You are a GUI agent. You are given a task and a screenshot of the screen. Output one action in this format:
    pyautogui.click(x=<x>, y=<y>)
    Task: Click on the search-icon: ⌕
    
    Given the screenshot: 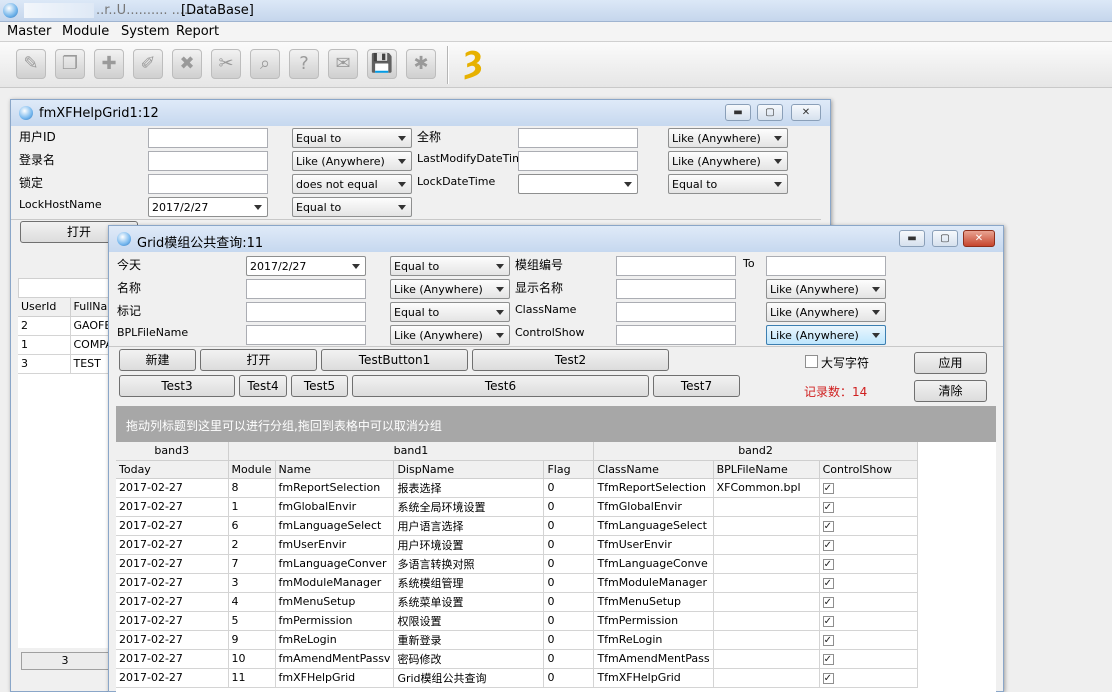 What is the action you would take?
    pyautogui.click(x=265, y=64)
    